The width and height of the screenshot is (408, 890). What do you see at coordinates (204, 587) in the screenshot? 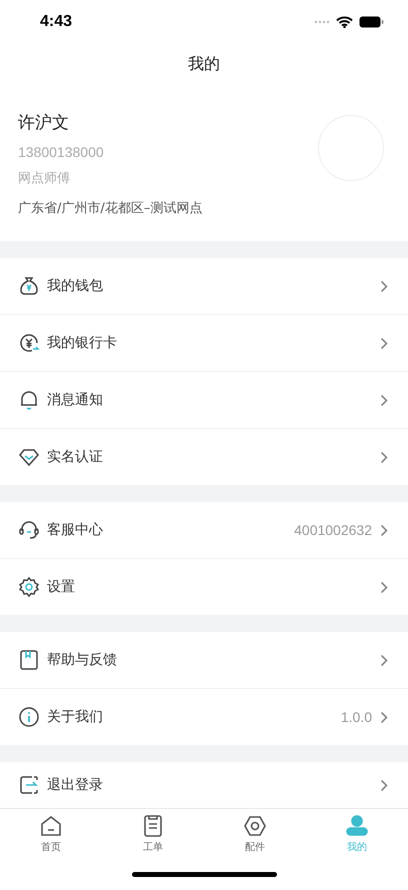
I see `menu-item: 设置` at bounding box center [204, 587].